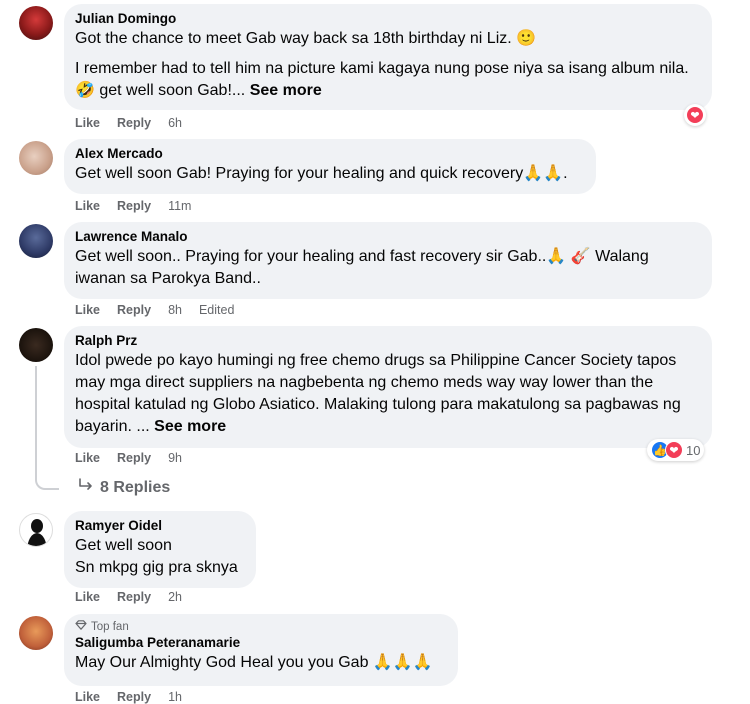  What do you see at coordinates (86, 487) in the screenshot?
I see `reply-arrow-icon` at bounding box center [86, 487].